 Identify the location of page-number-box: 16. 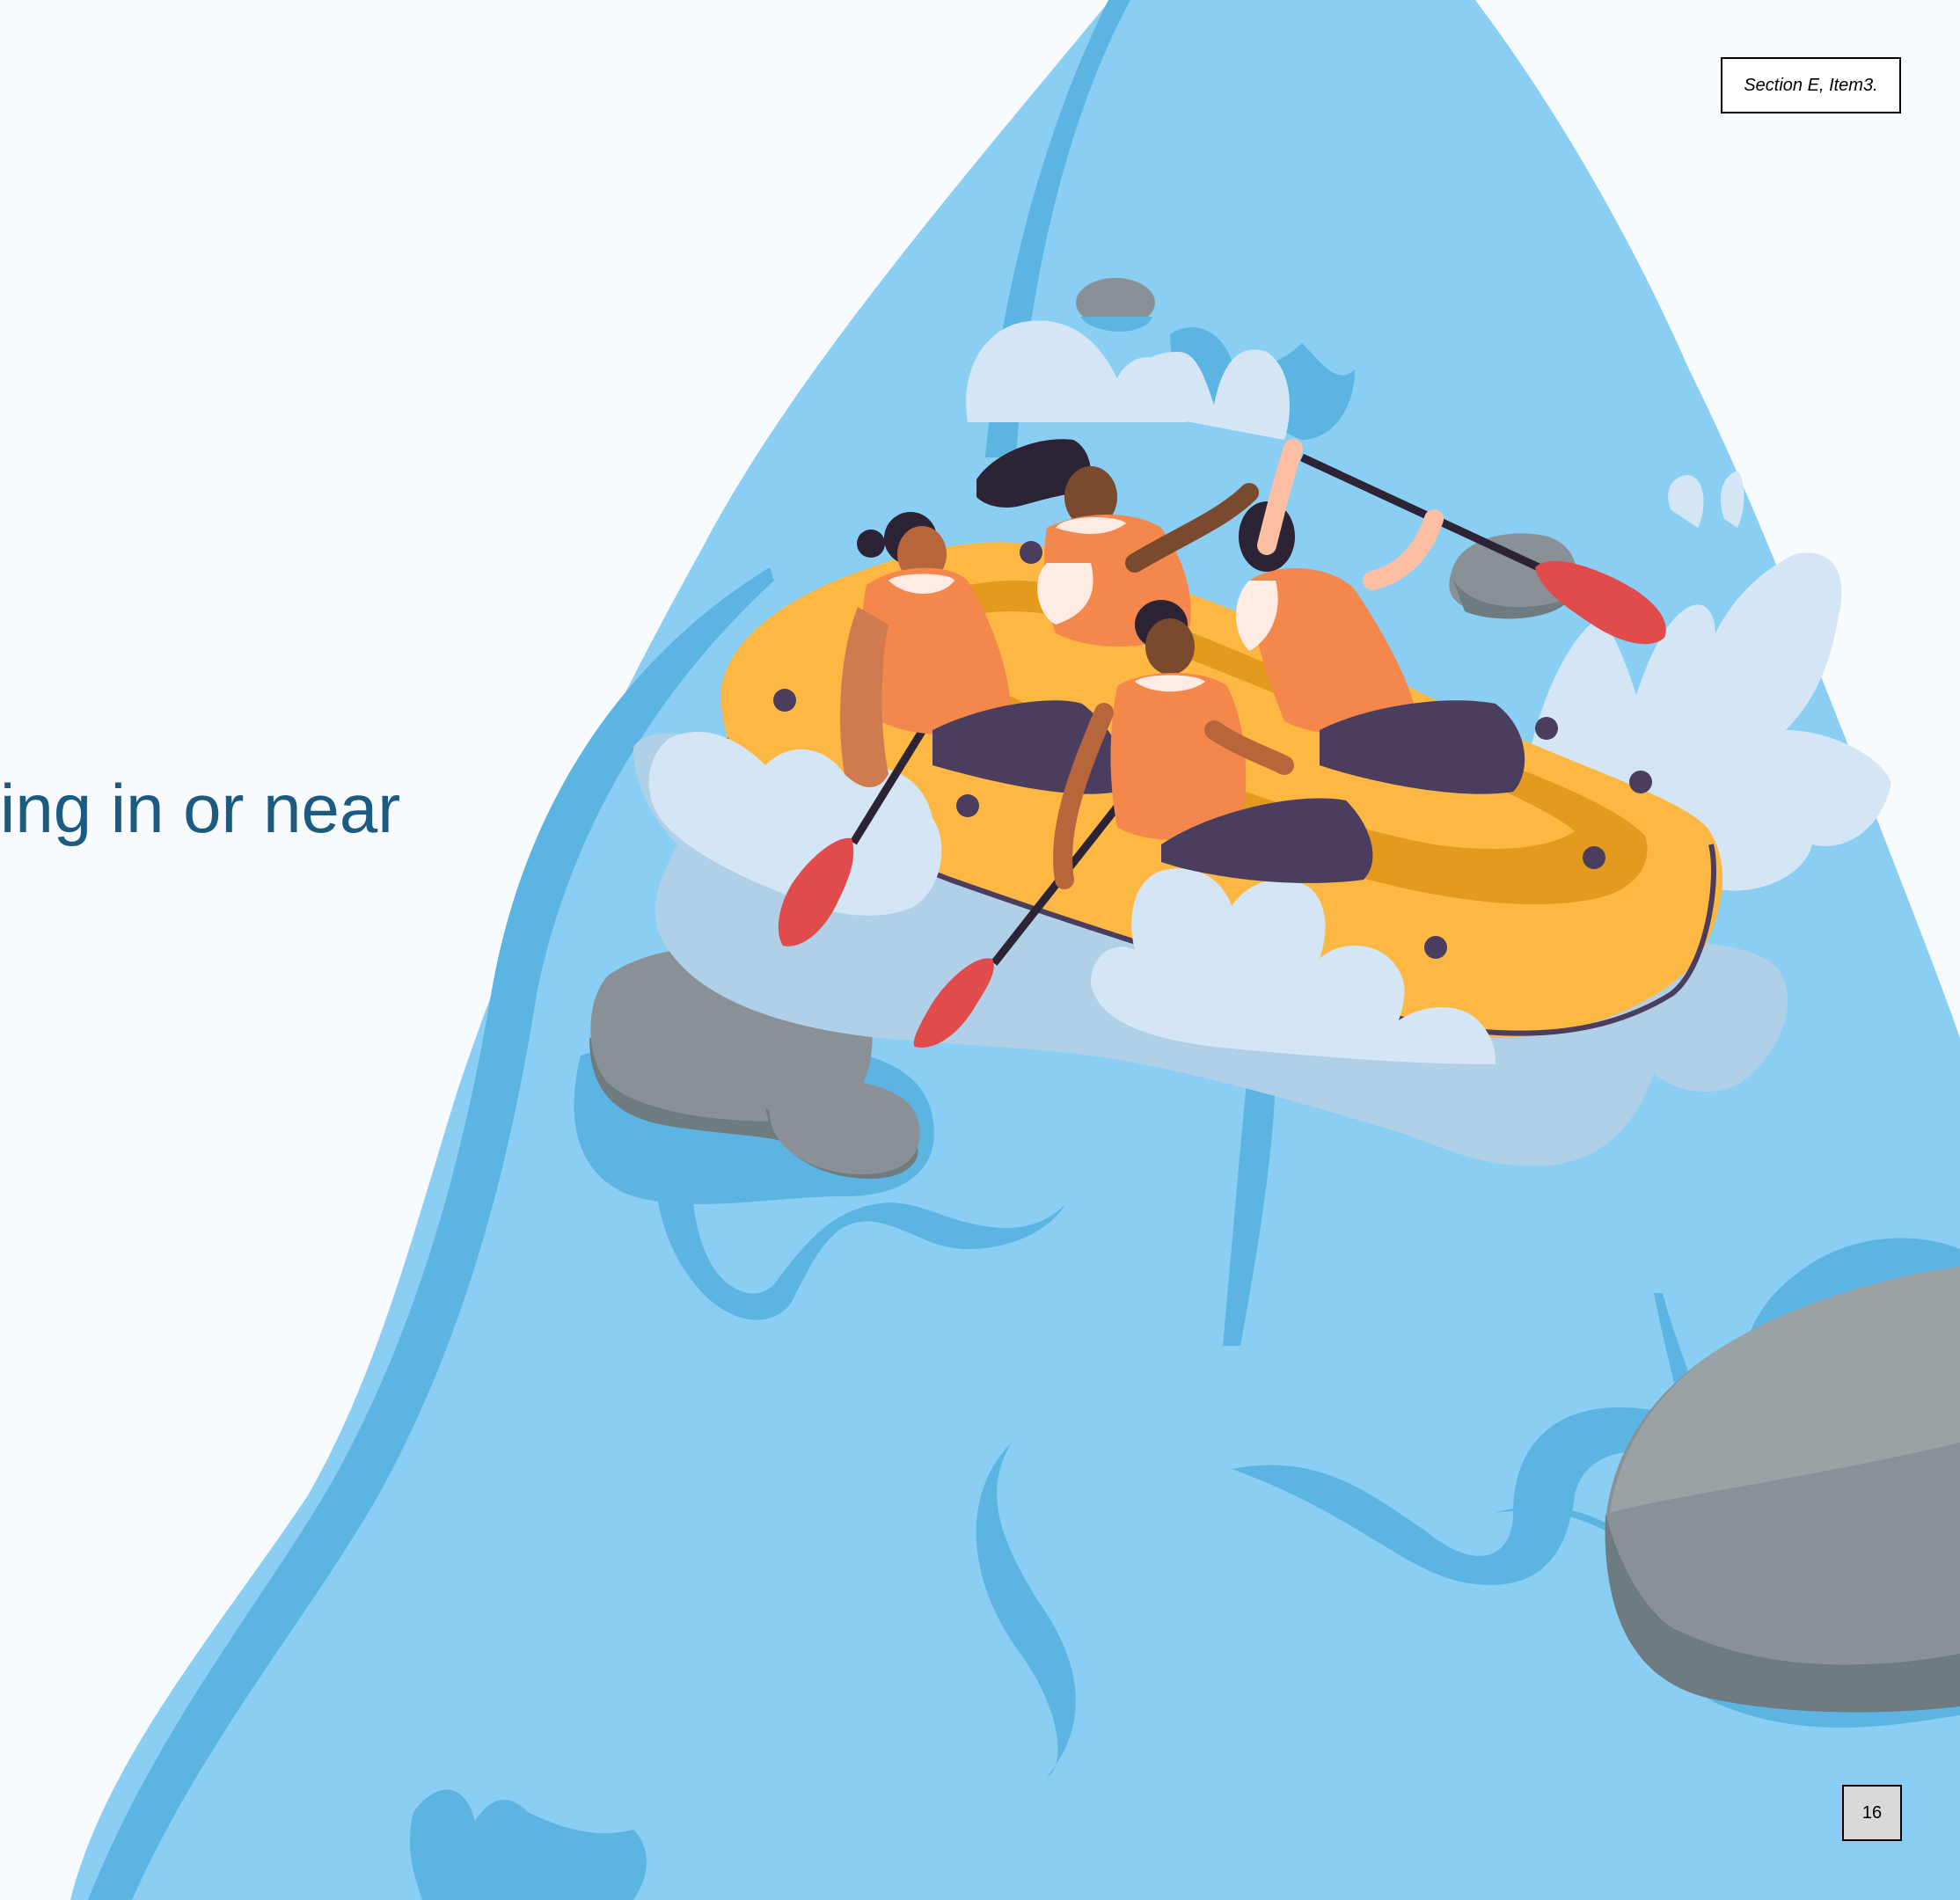
(1872, 1813).